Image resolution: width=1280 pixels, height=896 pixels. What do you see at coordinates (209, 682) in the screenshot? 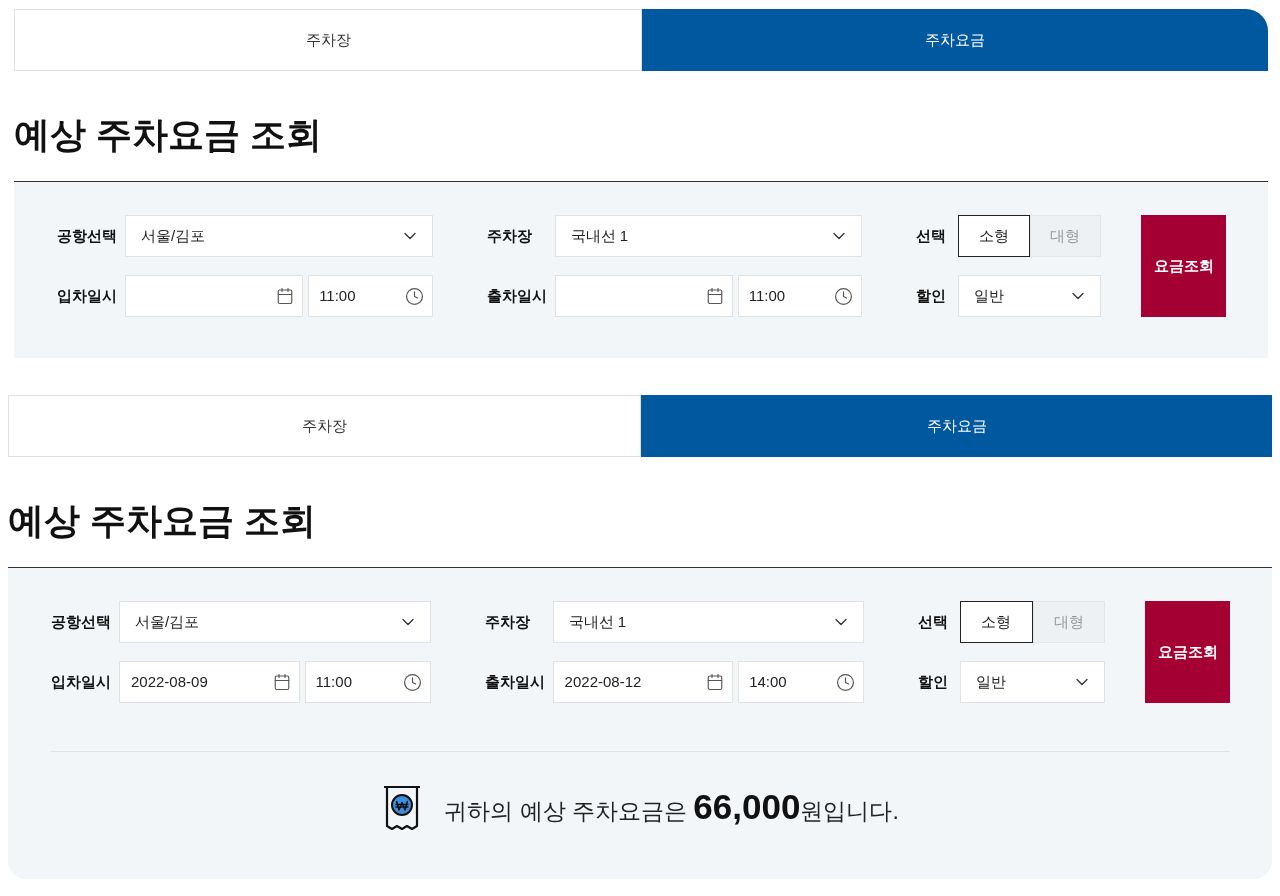
I see `date-field: 2022-08-09` at bounding box center [209, 682].